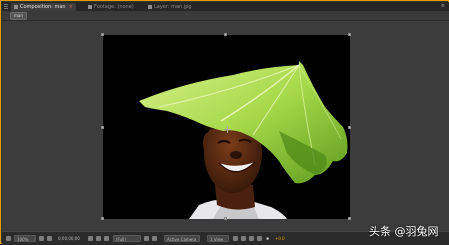 This screenshot has width=449, height=245. I want to click on panel-menu-icon: ≡, so click(443, 6).